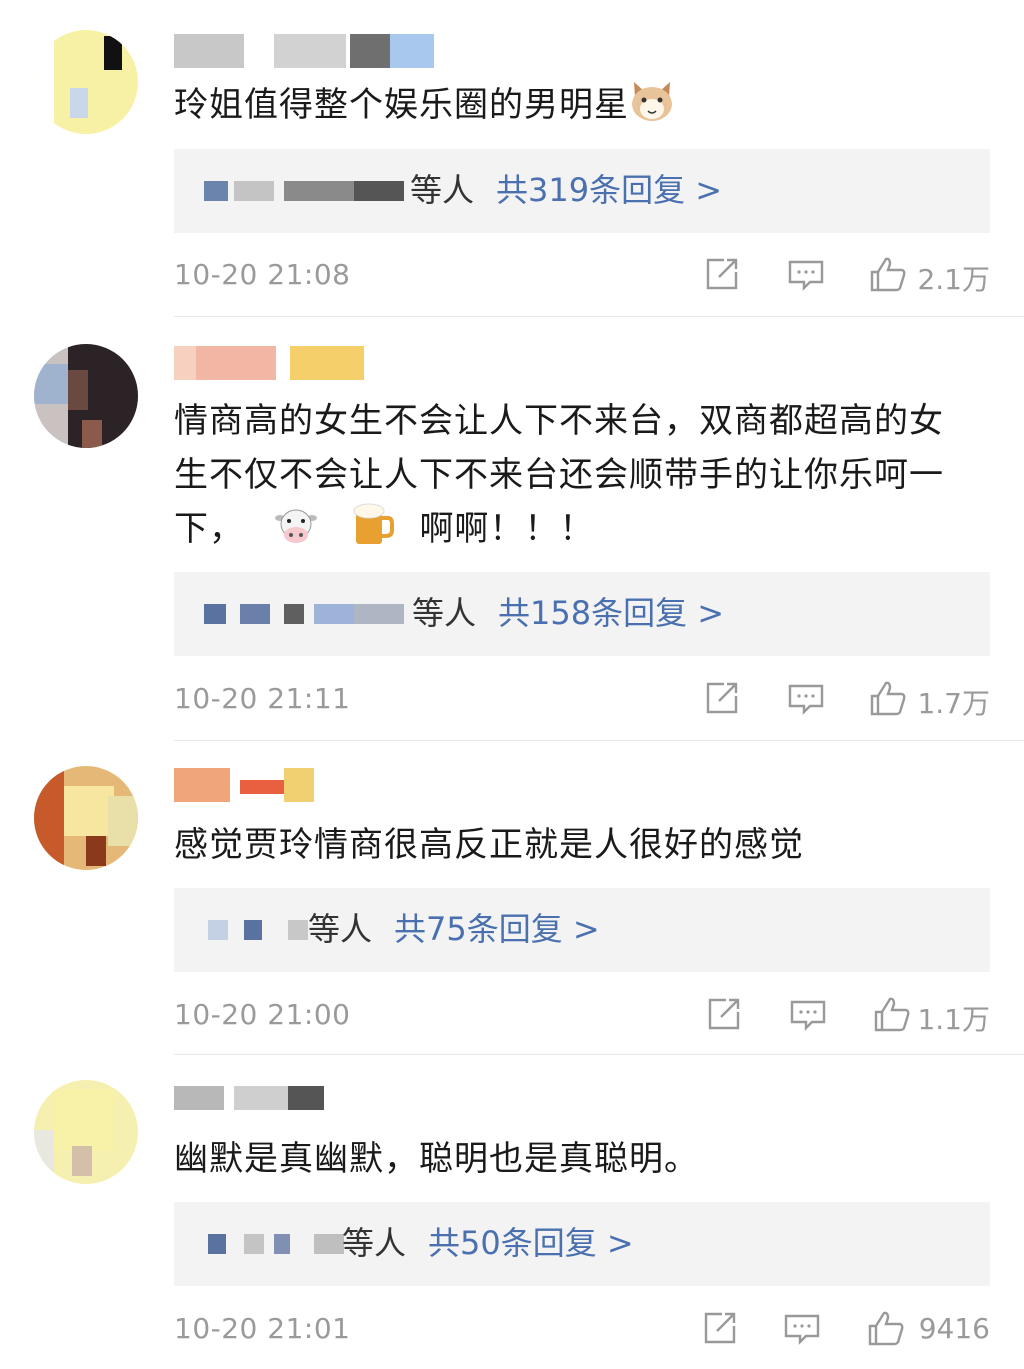 This screenshot has height=1369, width=1024. Describe the element at coordinates (489, 845) in the screenshot. I see `comment-text: 感觉贾玲情商很高反正就是人很好的感觉` at that location.